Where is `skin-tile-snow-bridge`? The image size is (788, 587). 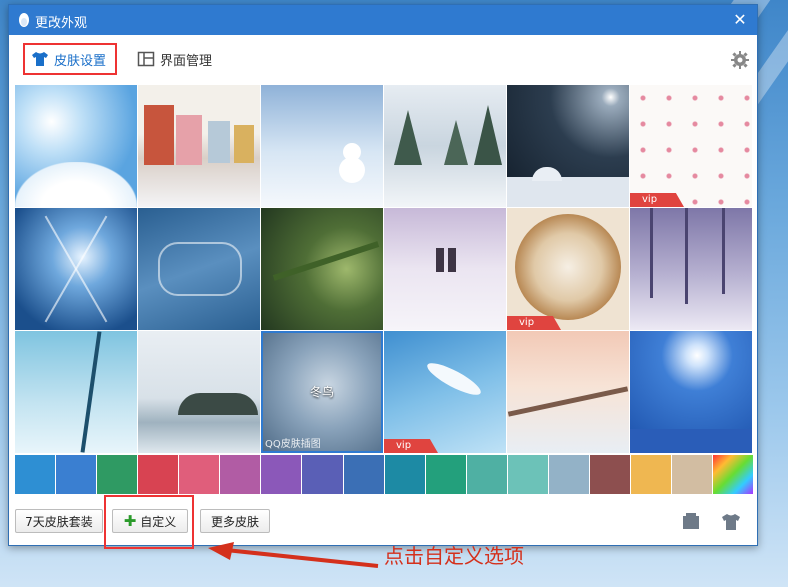 skin-tile-snow-bridge is located at coordinates (568, 392).